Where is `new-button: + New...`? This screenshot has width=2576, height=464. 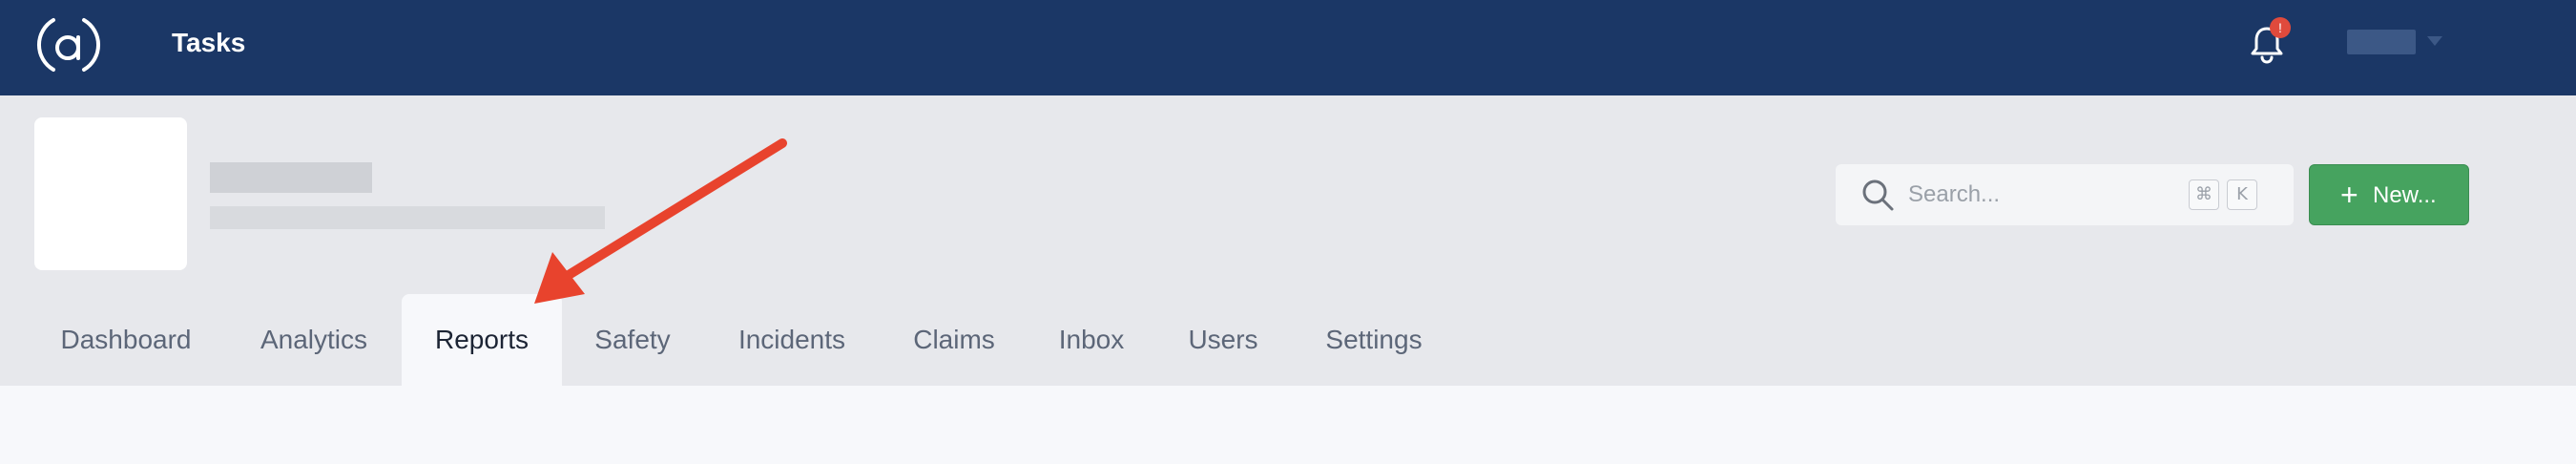
new-button: + New... is located at coordinates (2389, 194).